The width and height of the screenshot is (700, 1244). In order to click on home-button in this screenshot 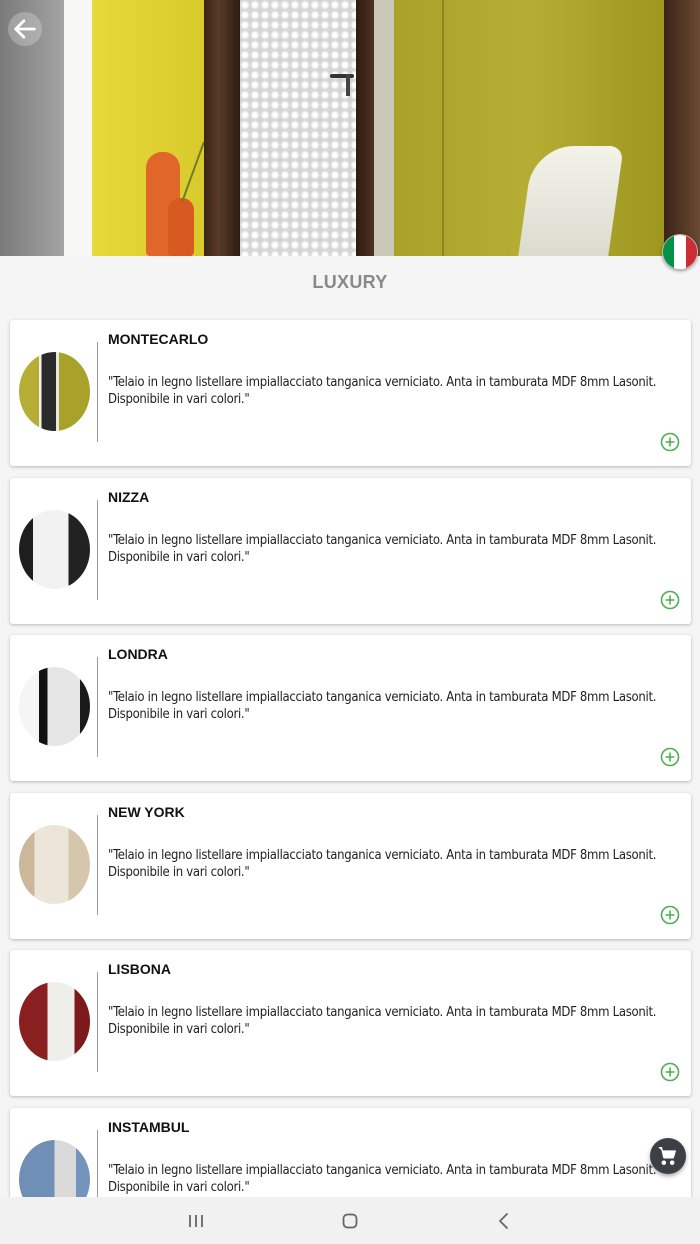, I will do `click(350, 1221)`.